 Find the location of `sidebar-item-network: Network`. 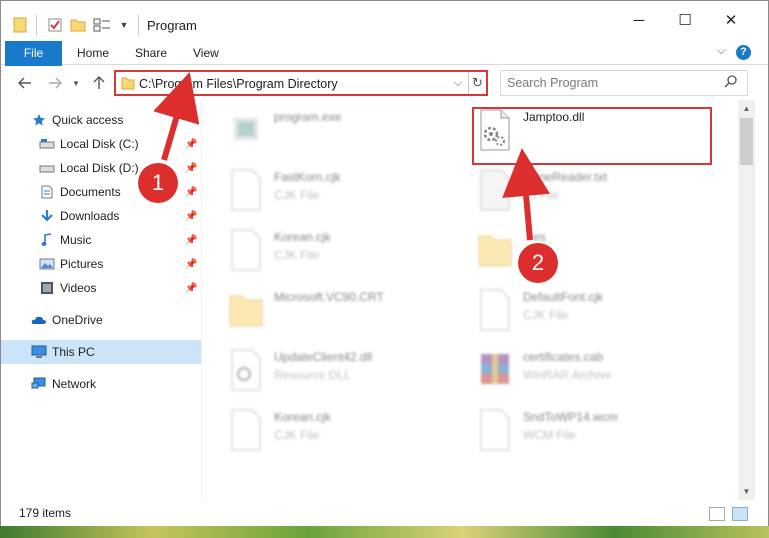

sidebar-item-network: Network is located at coordinates (101, 384).